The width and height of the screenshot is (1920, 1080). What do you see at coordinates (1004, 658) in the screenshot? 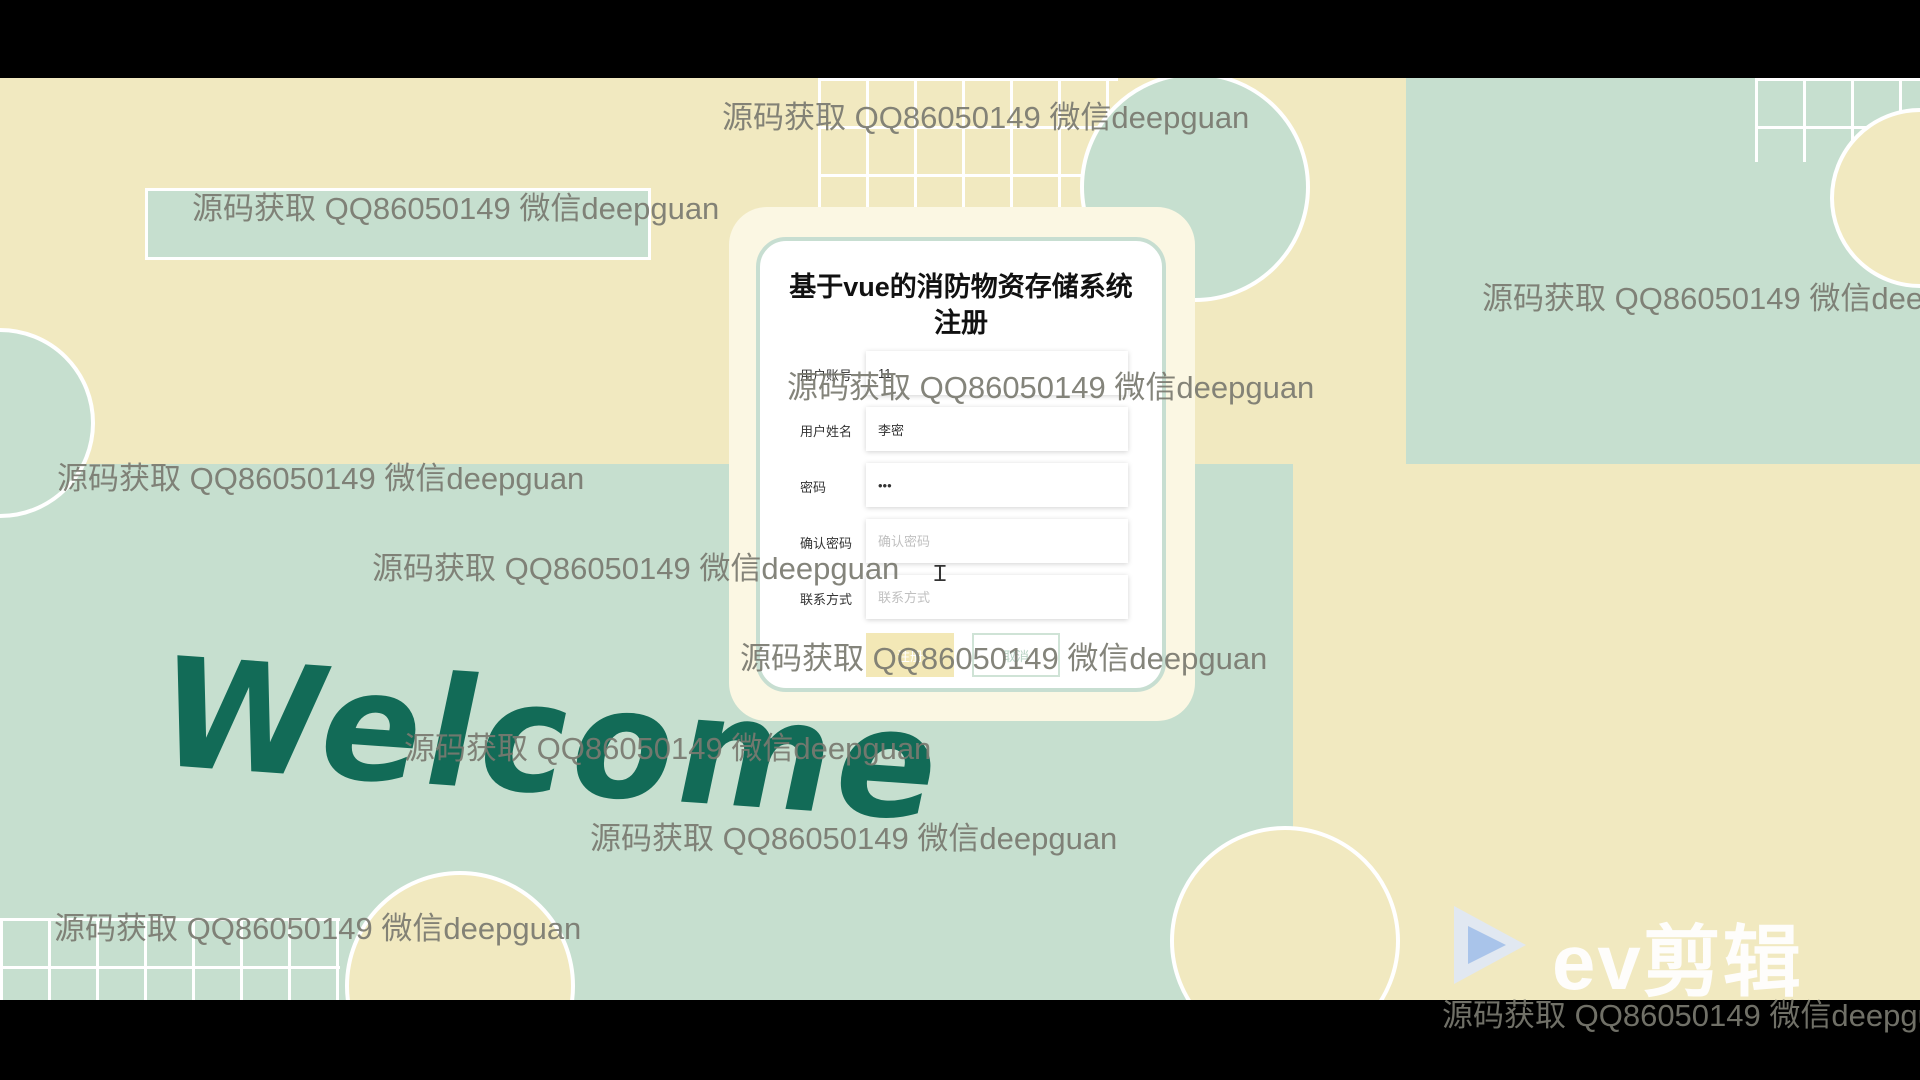
I see `watermark-7: 源码获取 QQ86050149 微信deepguan` at bounding box center [1004, 658].